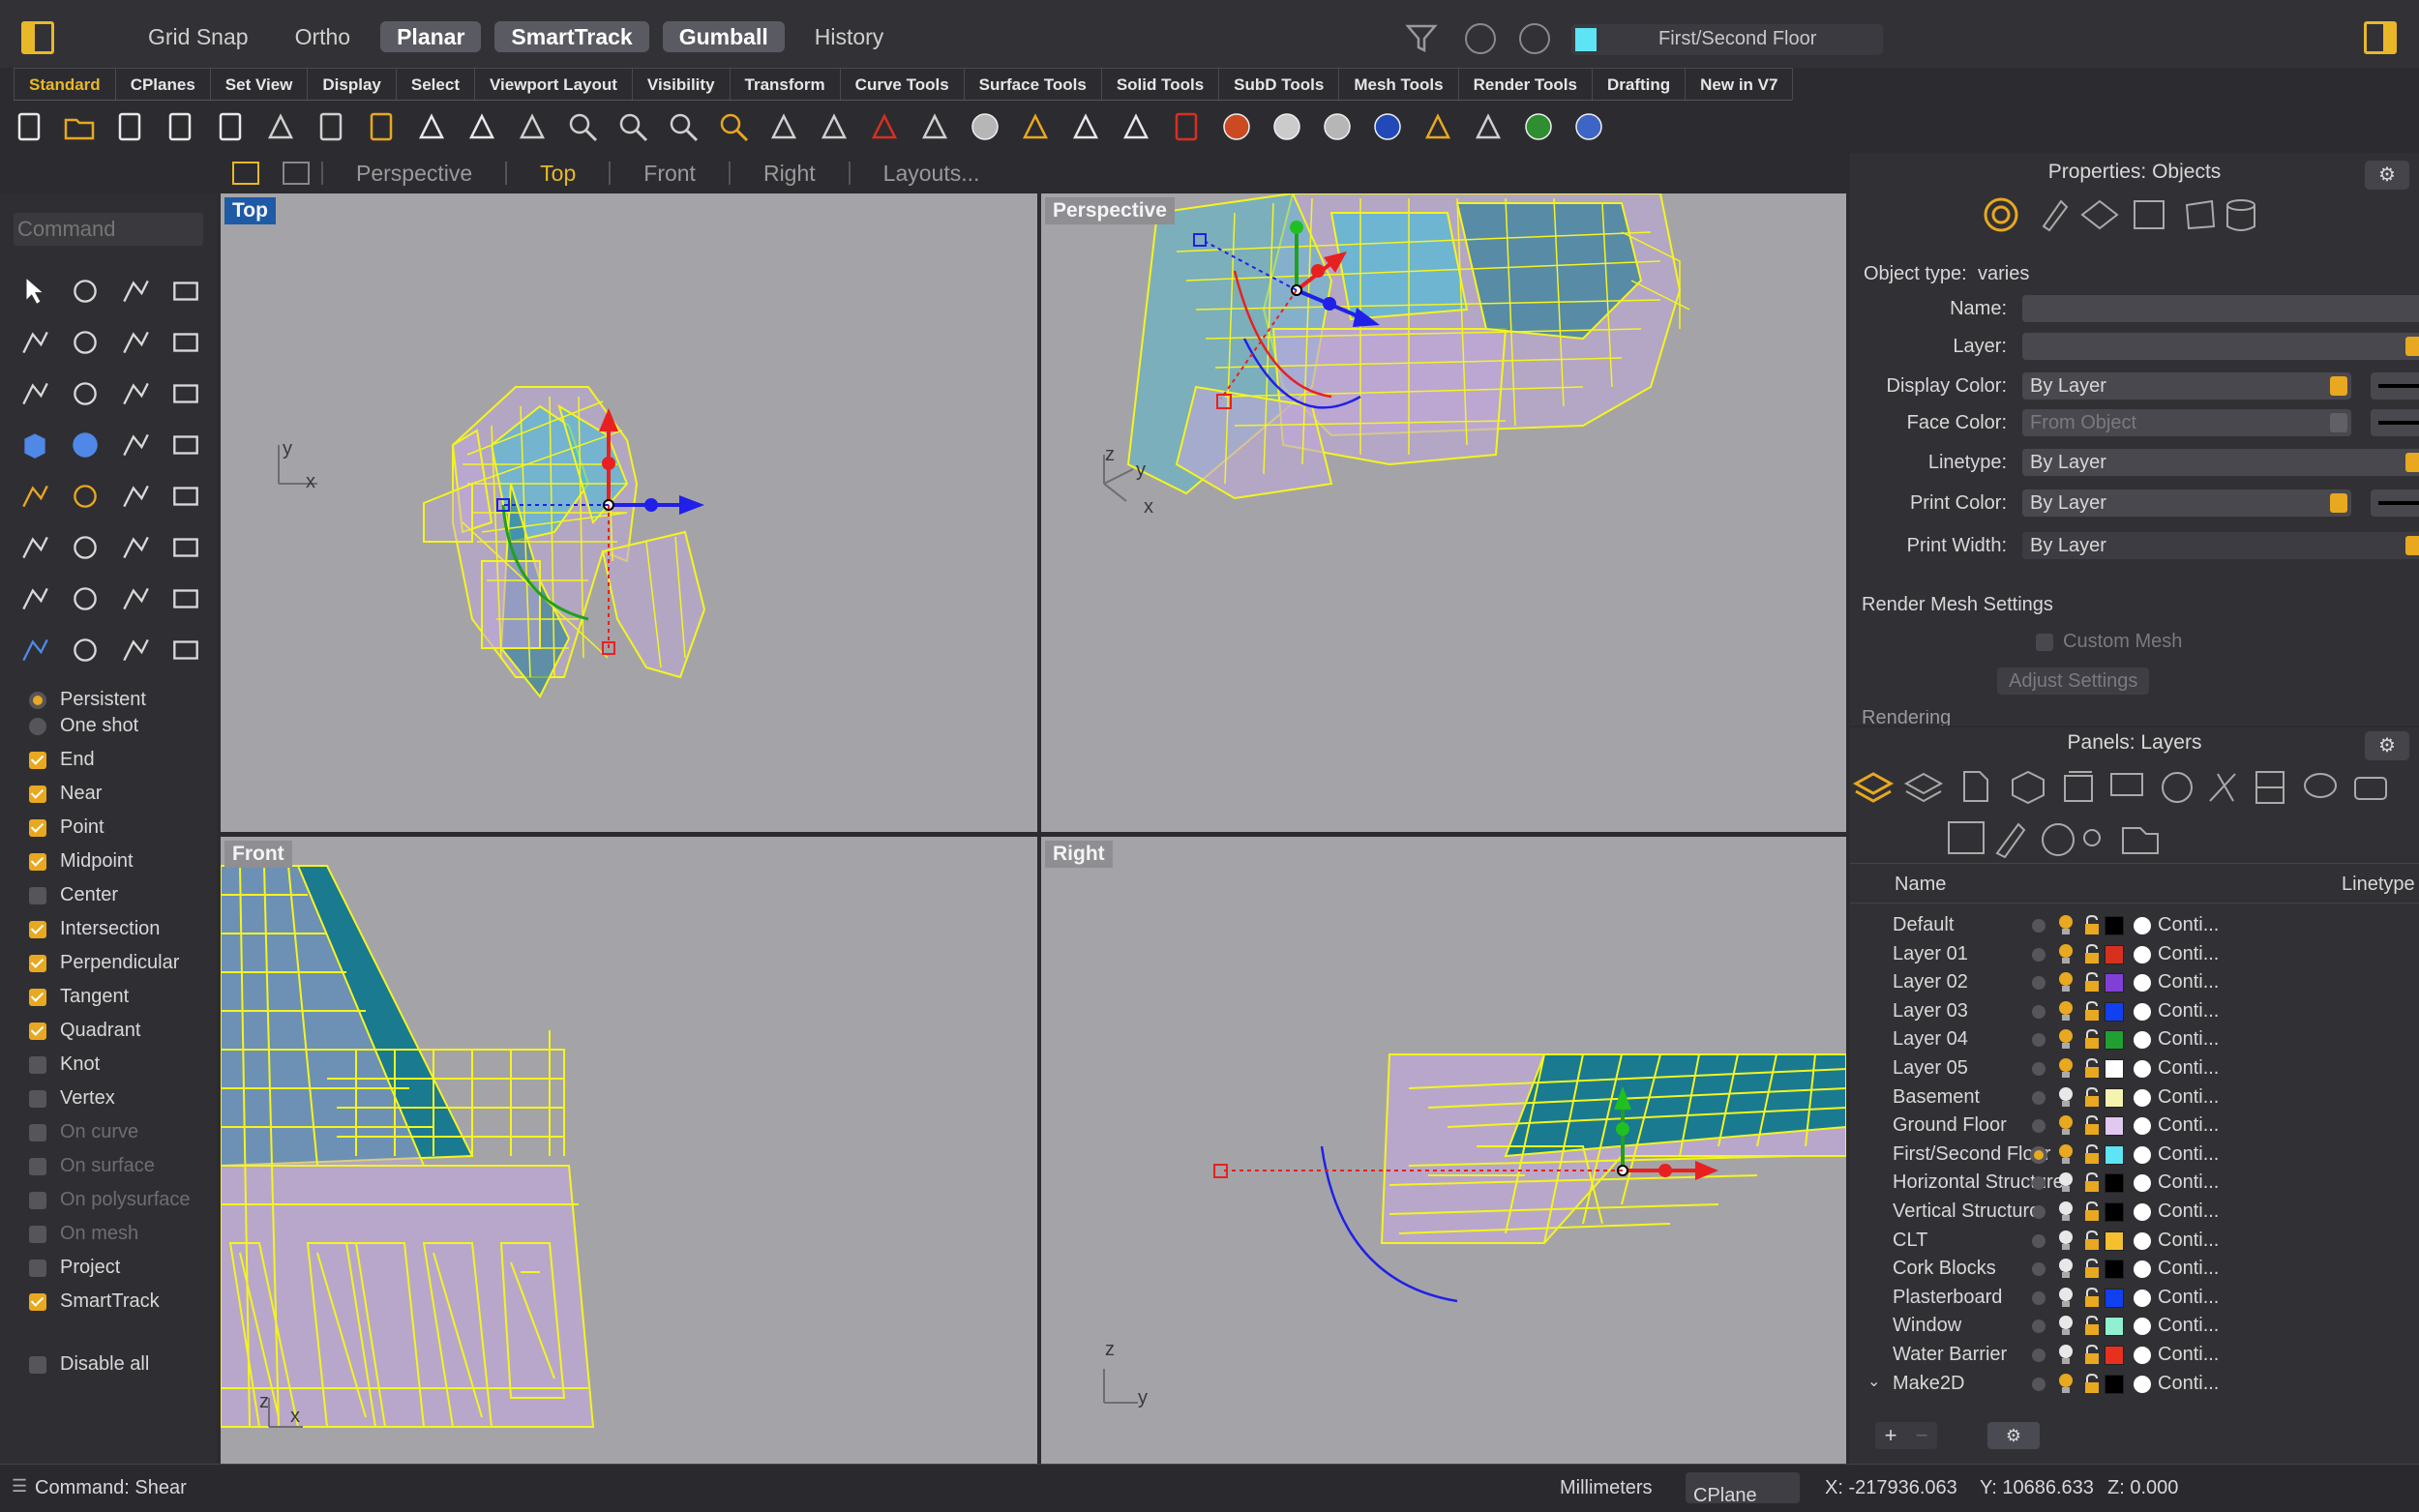 The image size is (2419, 1512). I want to click on hierarchy-icon, so click(1489, 127).